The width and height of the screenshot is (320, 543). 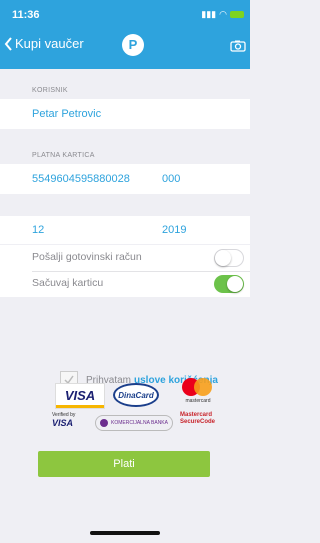 I want to click on home-indicator, so click(x=125, y=533).